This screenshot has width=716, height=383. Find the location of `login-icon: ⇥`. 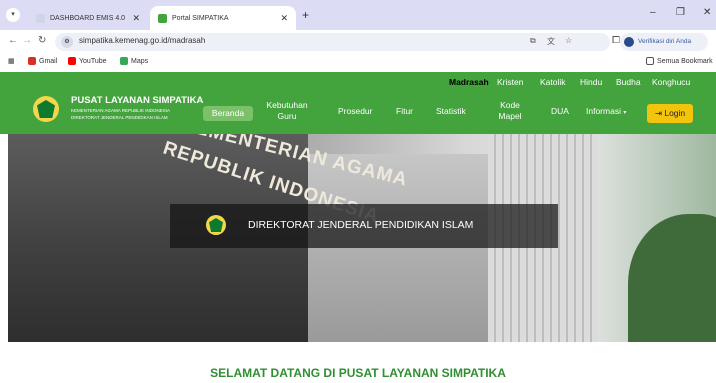

login-icon: ⇥ is located at coordinates (658, 113).